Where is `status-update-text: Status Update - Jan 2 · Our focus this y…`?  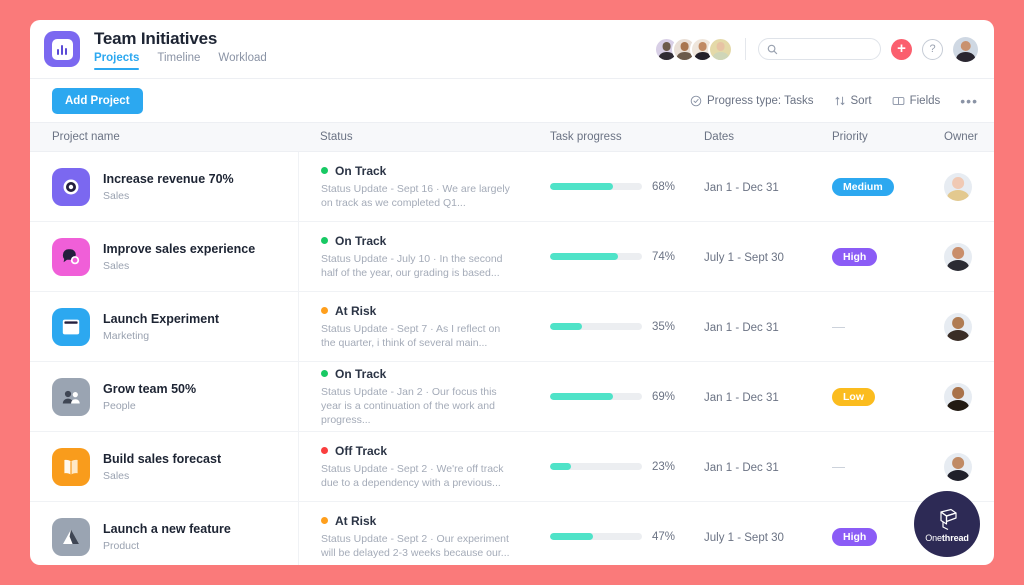 status-update-text: Status Update - Jan 2 · Our focus this y… is located at coordinates (409, 405).